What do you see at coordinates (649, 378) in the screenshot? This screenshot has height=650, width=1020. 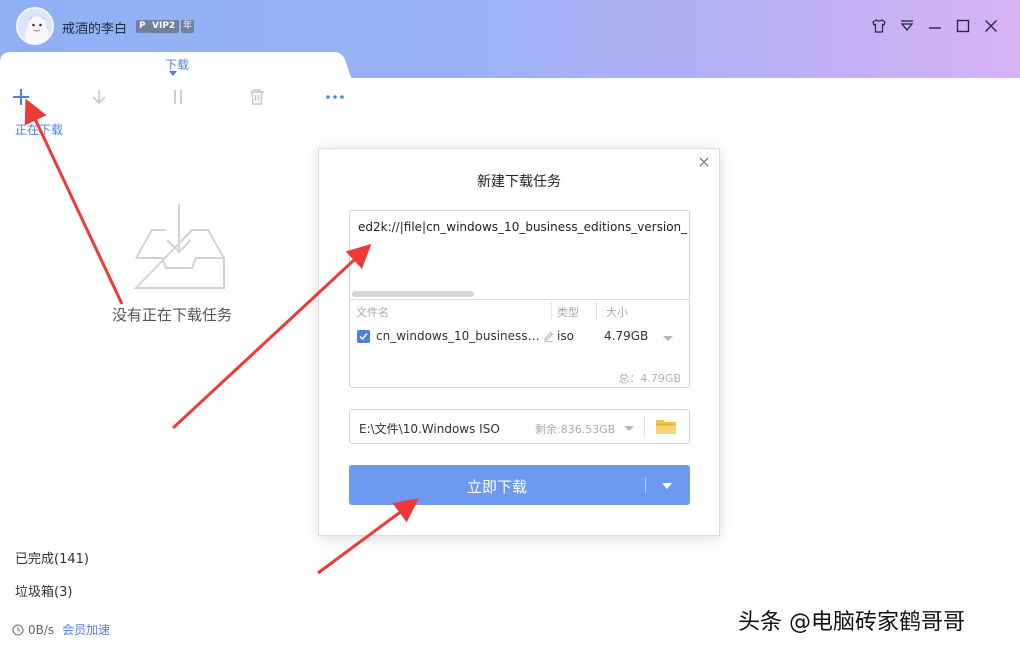 I see `total-size: 总：4.79GB` at bounding box center [649, 378].